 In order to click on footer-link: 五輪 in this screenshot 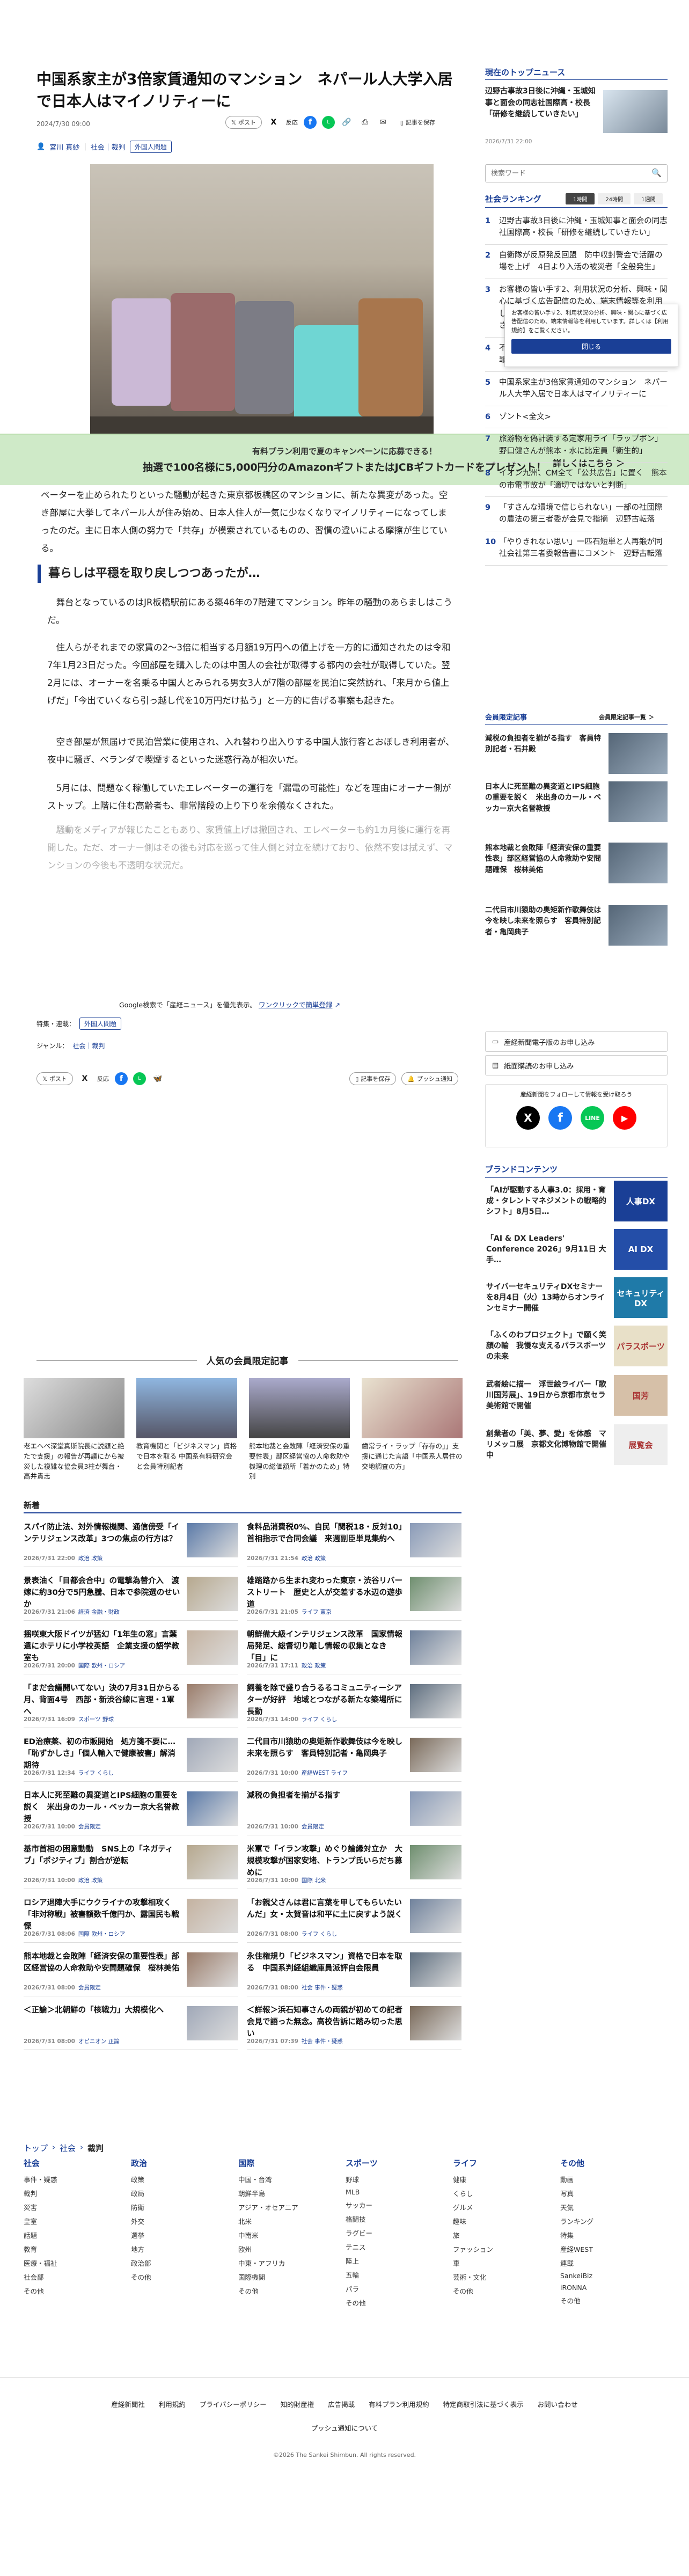, I will do `click(390, 2275)`.